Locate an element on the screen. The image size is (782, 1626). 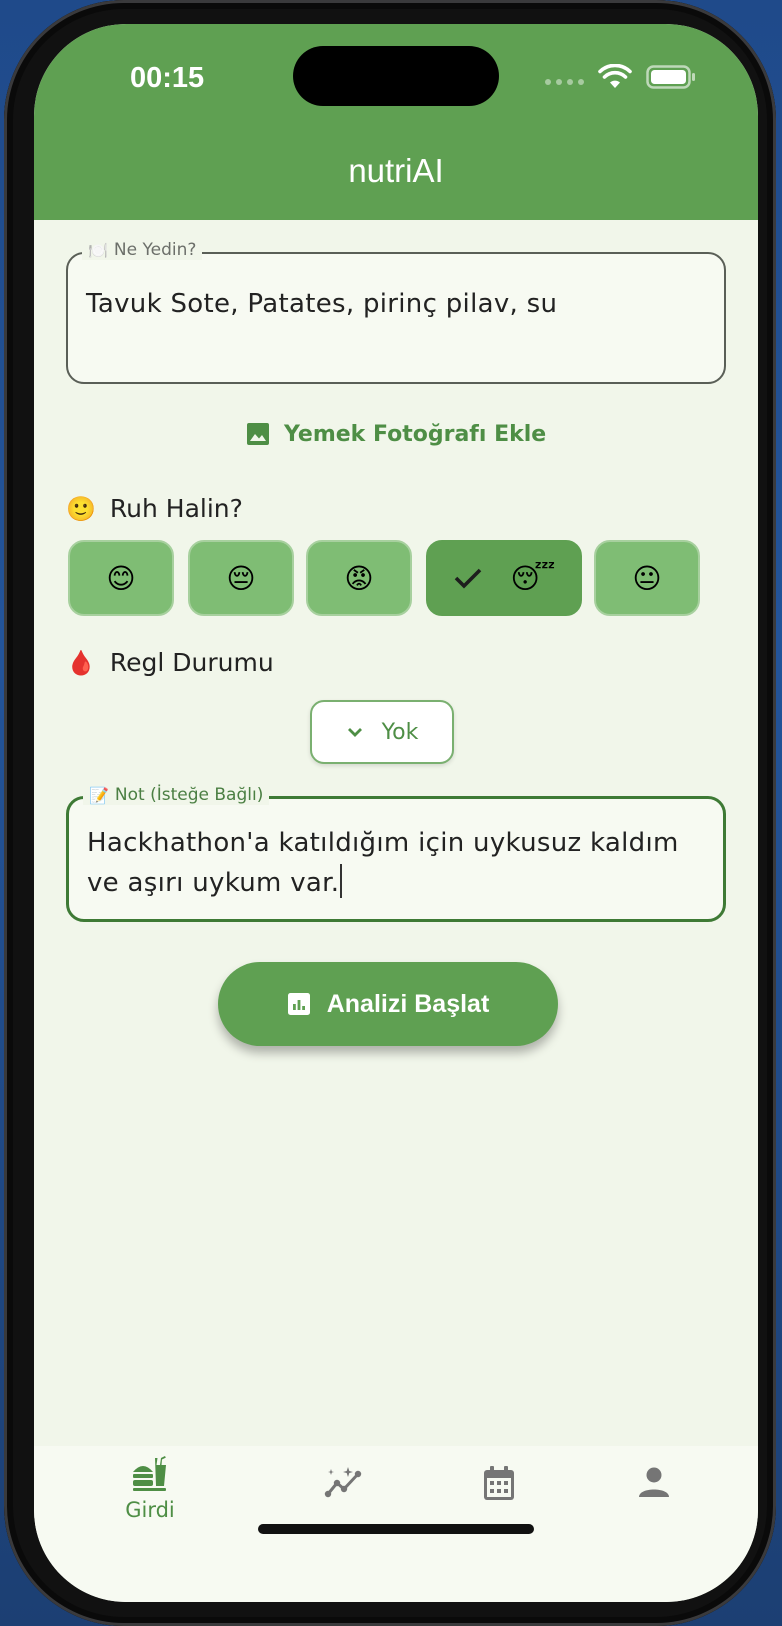
period-section-title: 🩸 Regl Durumu is located at coordinates (170, 662).